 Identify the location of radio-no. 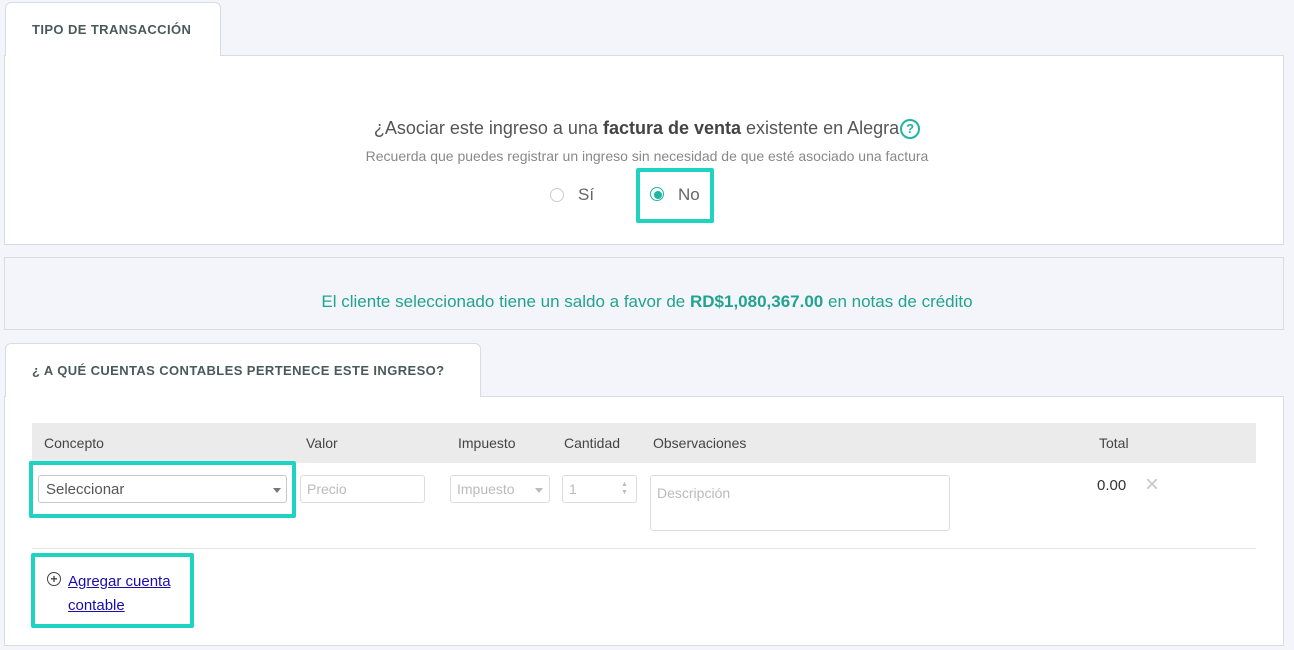
(657, 194).